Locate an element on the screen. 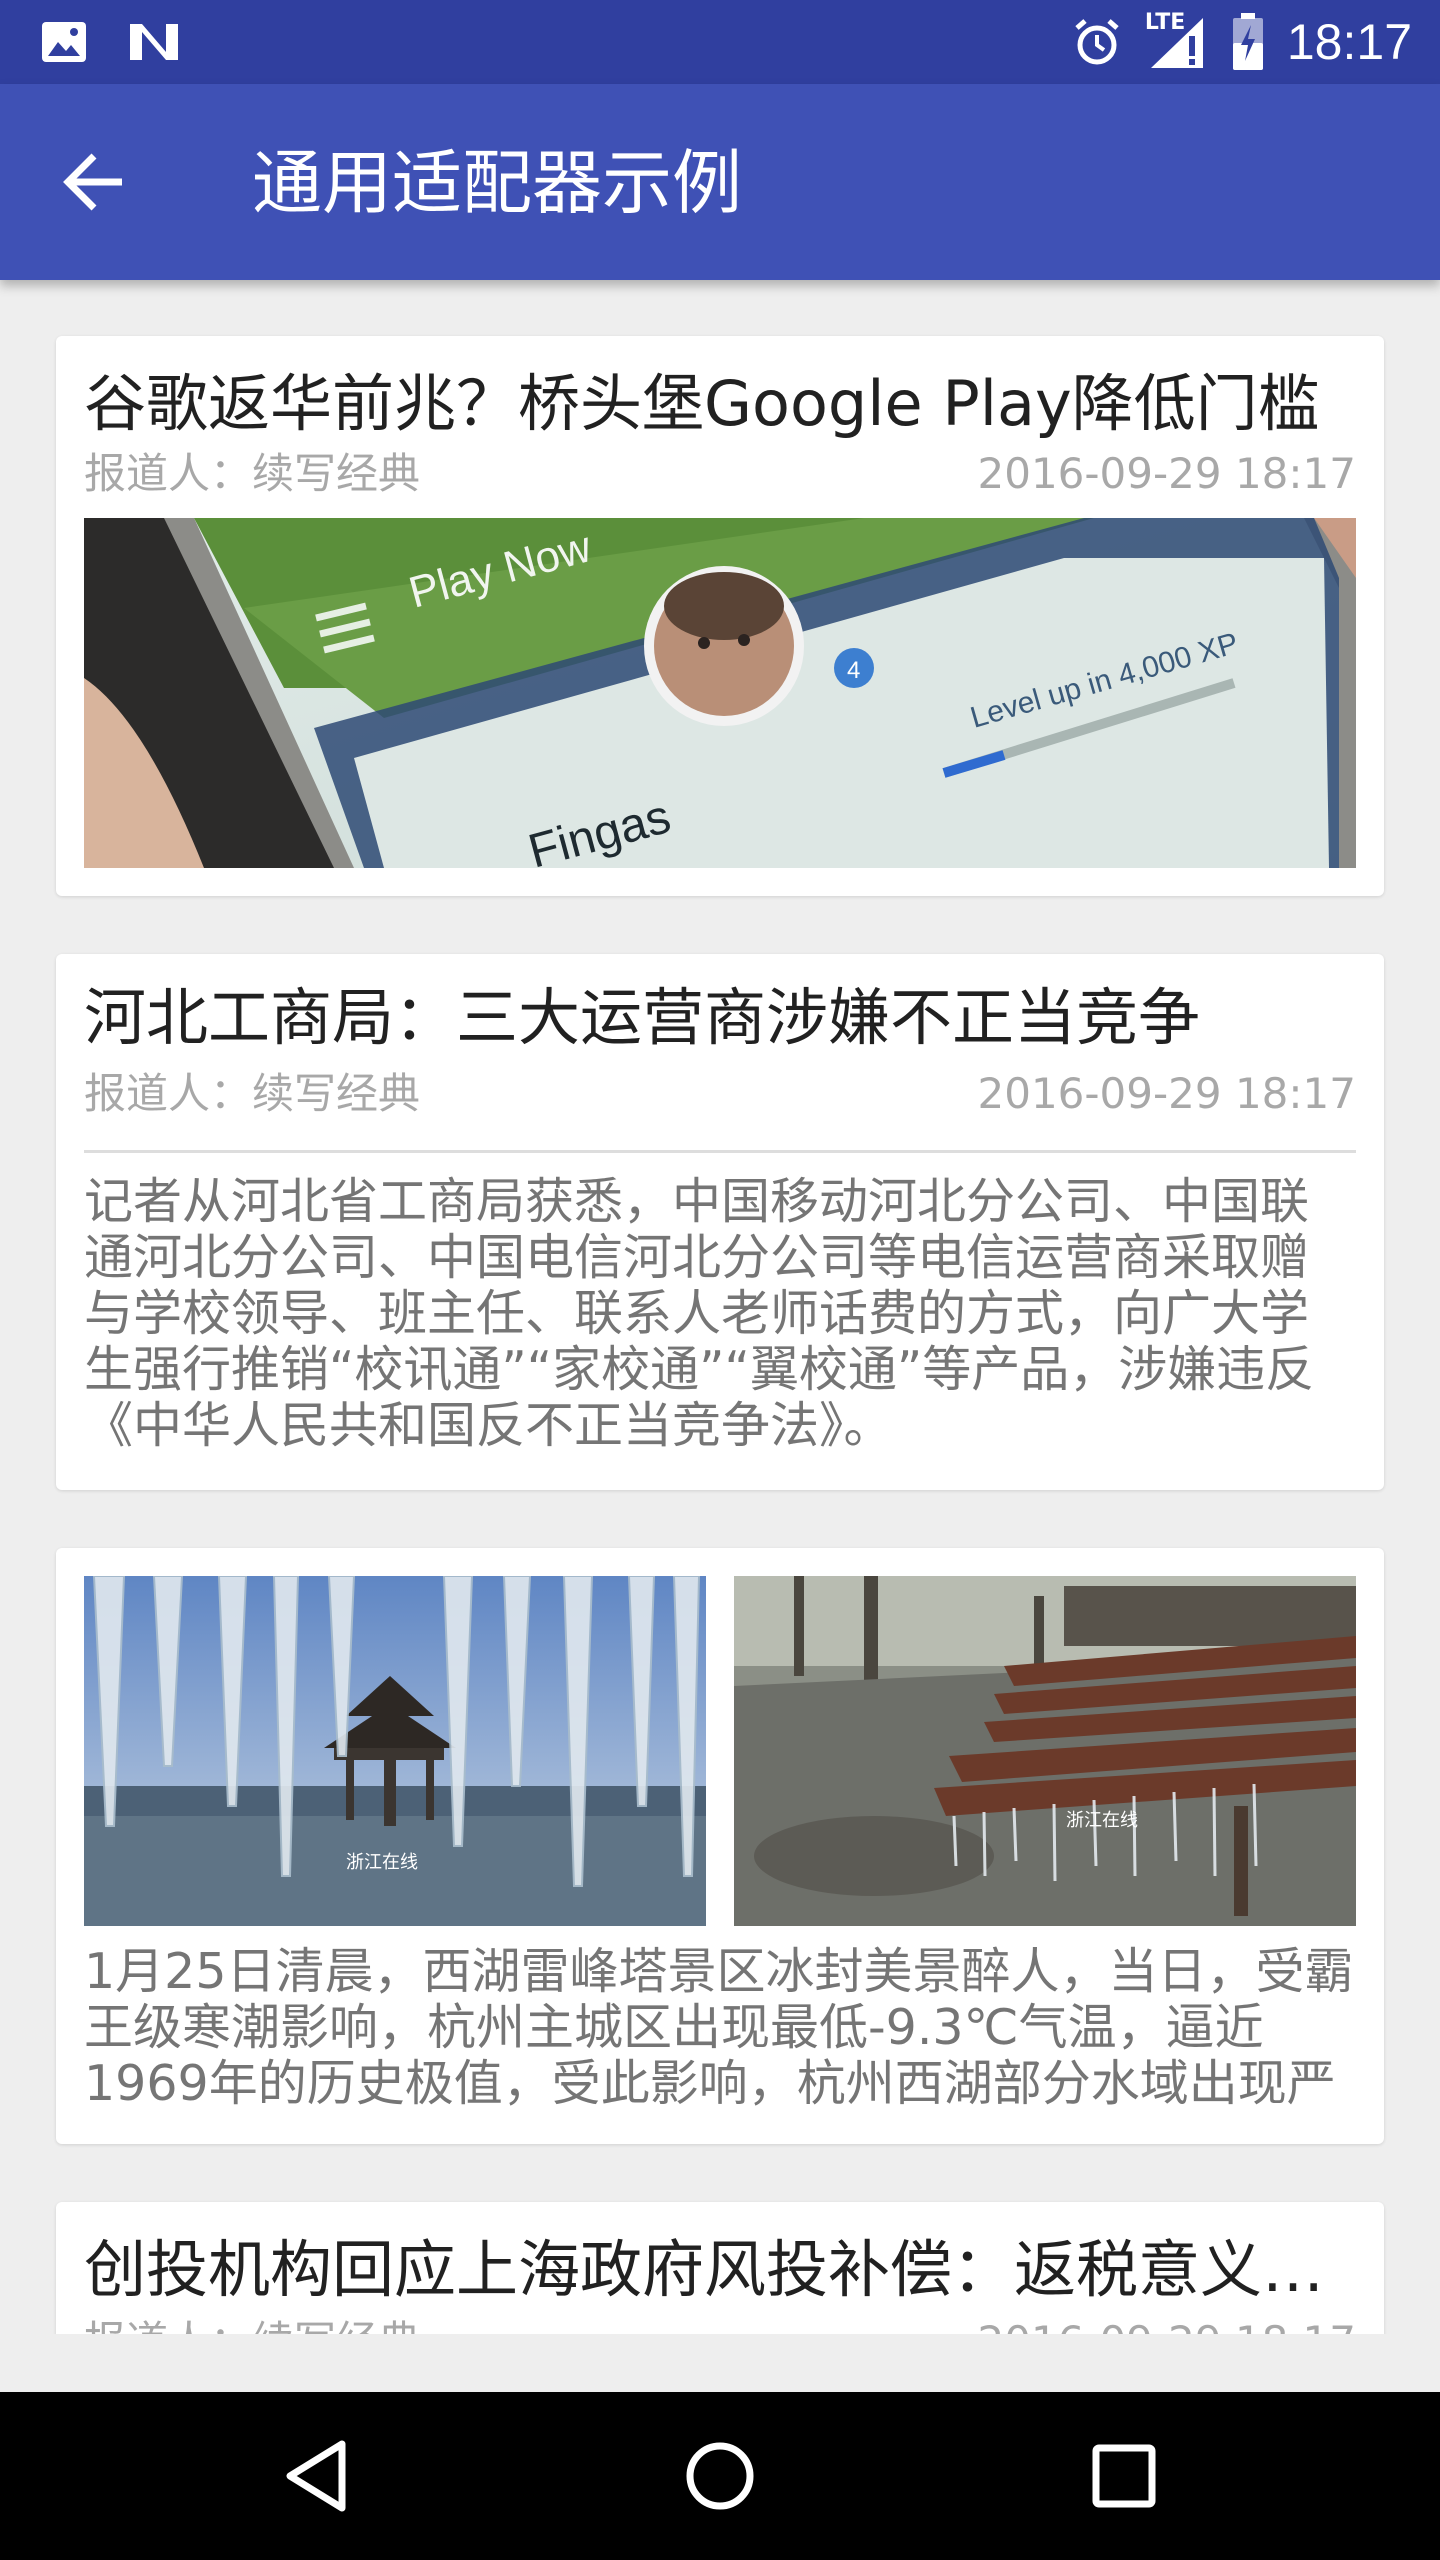  news-title: 谷歌返华前兆？桥头堡Google Play降低门槛 is located at coordinates (702, 403).